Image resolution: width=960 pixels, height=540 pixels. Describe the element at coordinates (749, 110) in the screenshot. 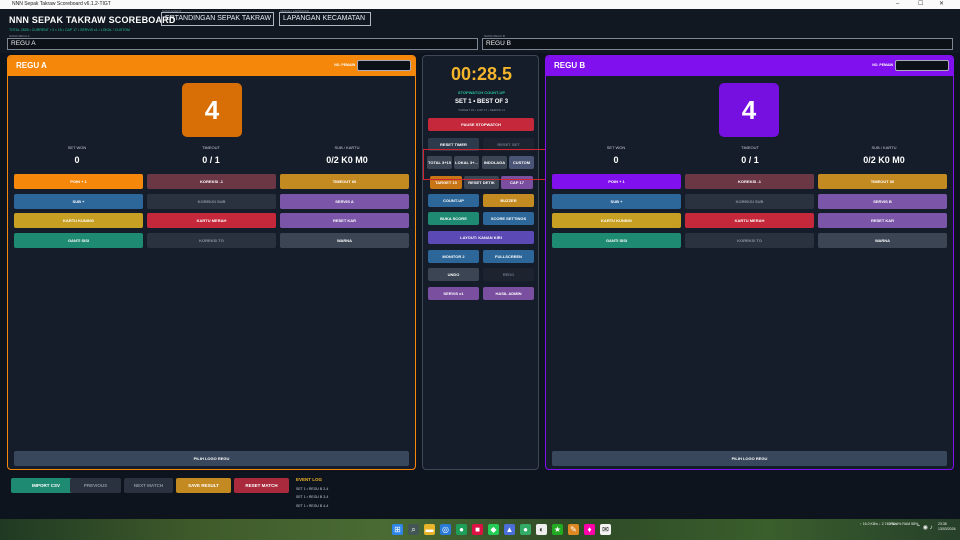

I see `team-b-score: 4` at that location.